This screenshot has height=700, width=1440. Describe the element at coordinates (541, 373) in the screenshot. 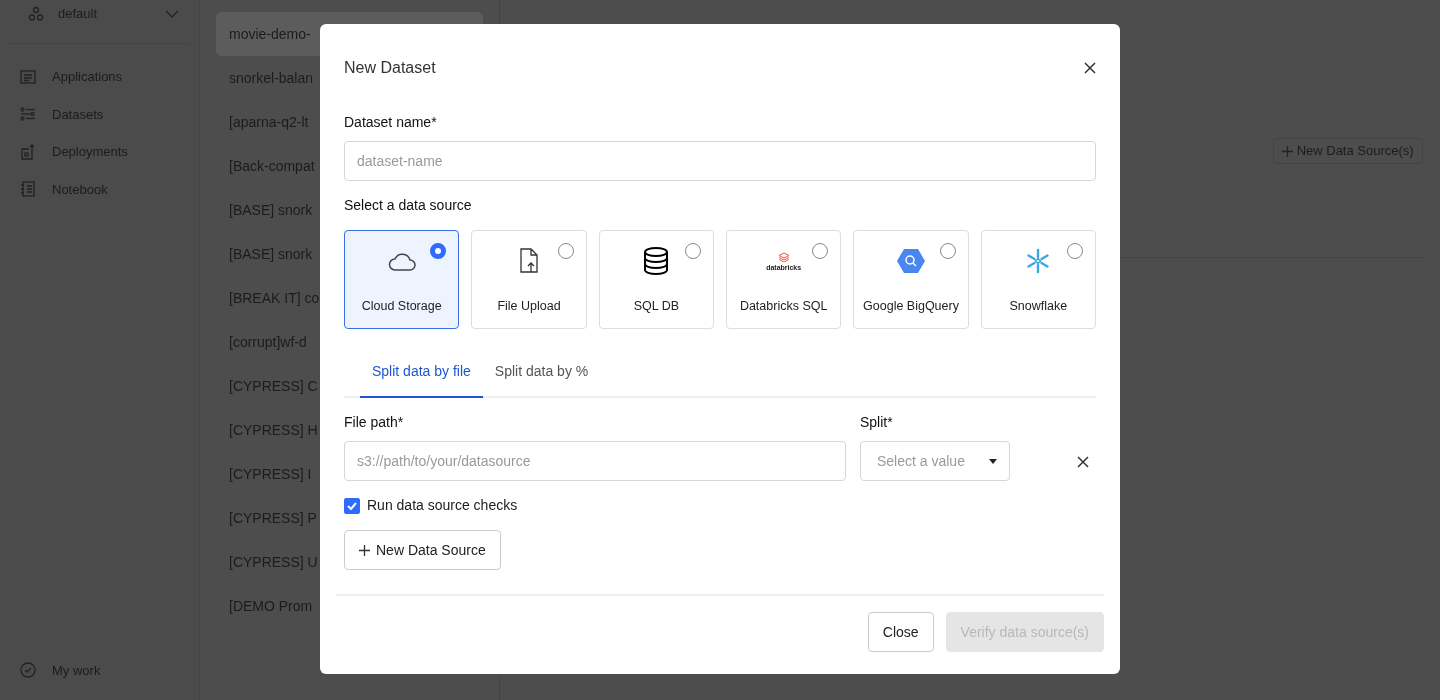

I see `tab: Split data by %` at that location.